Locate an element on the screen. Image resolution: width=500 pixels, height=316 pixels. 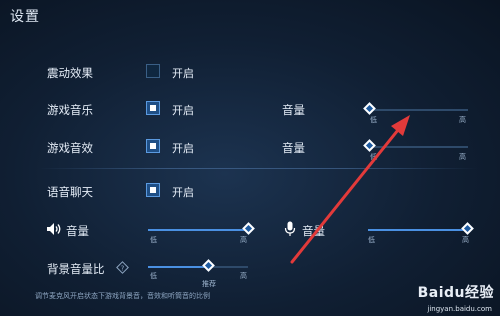
baidu-watermark-logo: Baidu经验 is located at coordinates (455, 293).